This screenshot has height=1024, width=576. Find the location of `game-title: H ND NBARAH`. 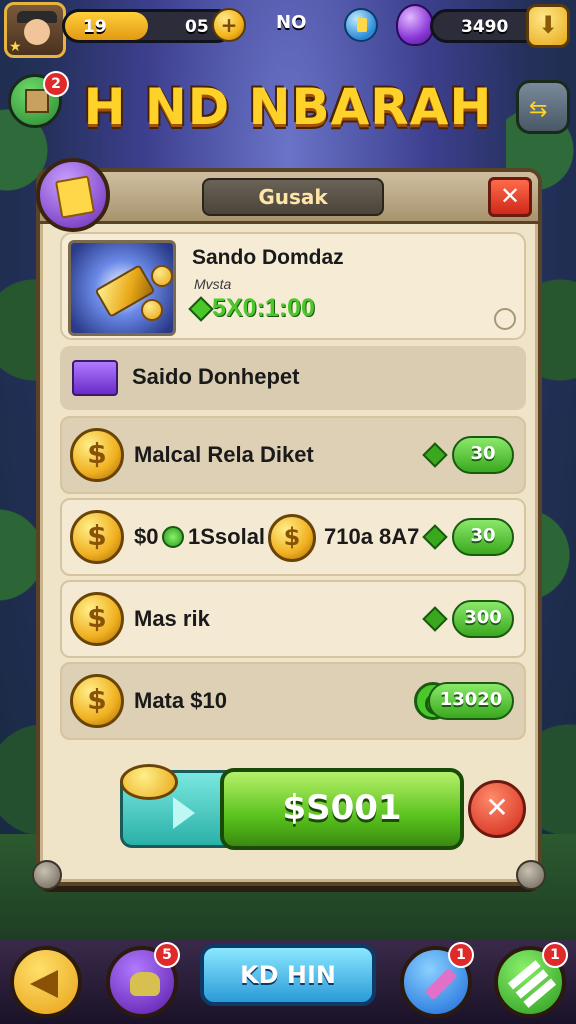

game-title: H ND NBARAH is located at coordinates (288, 107).